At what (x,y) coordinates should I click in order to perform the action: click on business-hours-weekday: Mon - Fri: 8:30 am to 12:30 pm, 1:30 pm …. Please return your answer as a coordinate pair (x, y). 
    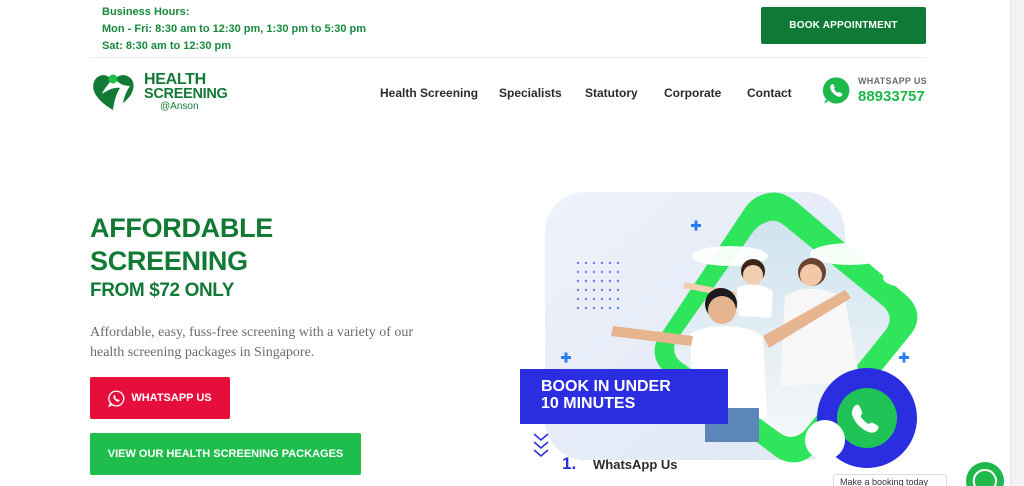
    Looking at the image, I should click on (234, 29).